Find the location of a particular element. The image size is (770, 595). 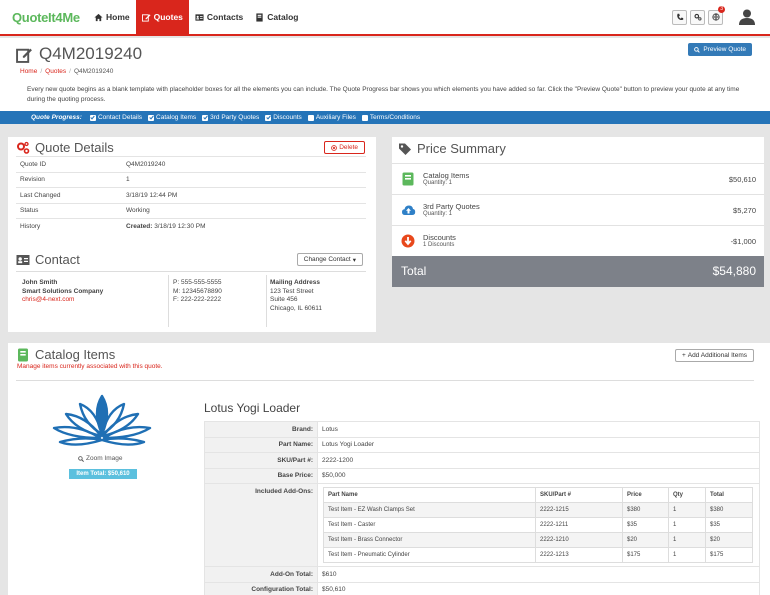

price-row-catalog-items: Catalog Items Quantity: 1 $50,610 is located at coordinates (578, 178).